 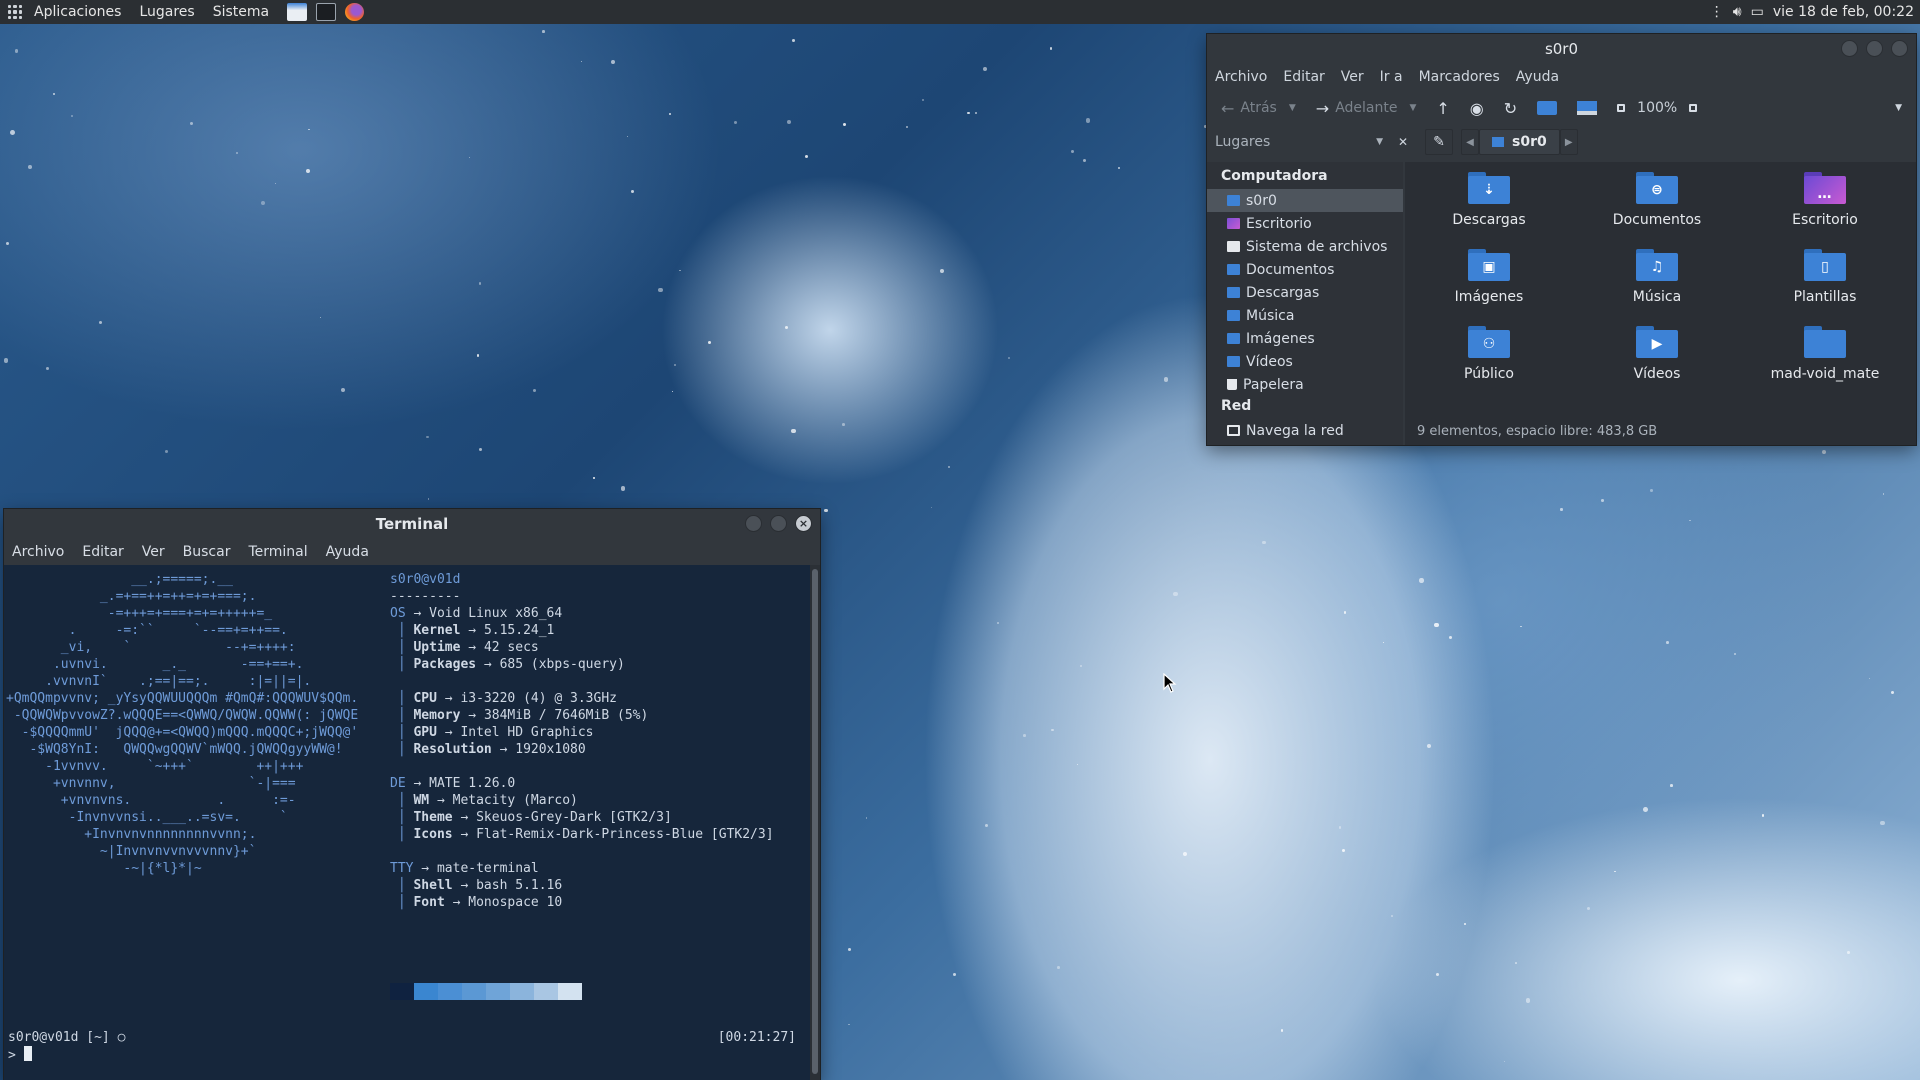 What do you see at coordinates (1477, 108) in the screenshot?
I see `stop-button: ◉` at bounding box center [1477, 108].